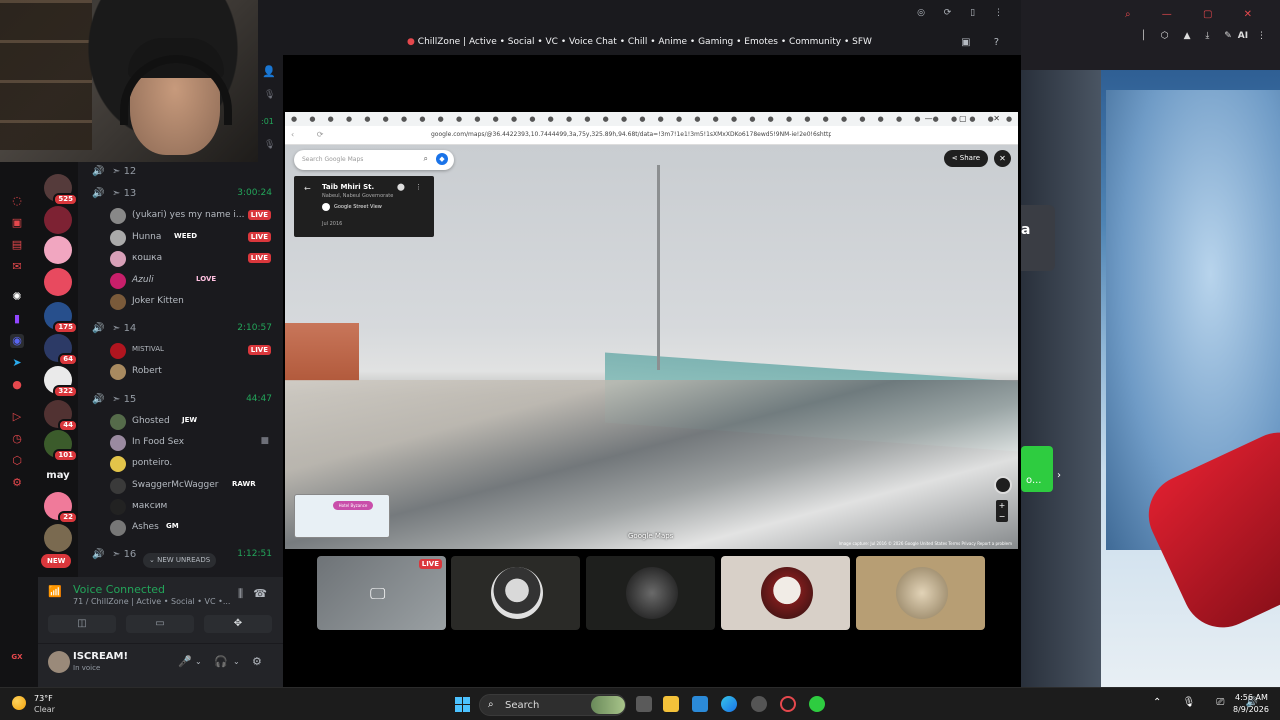 This screenshot has width=1280, height=720. Describe the element at coordinates (180, 173) in the screenshot. I see `voice-channel-12: 🔊 ➣ 12` at that location.